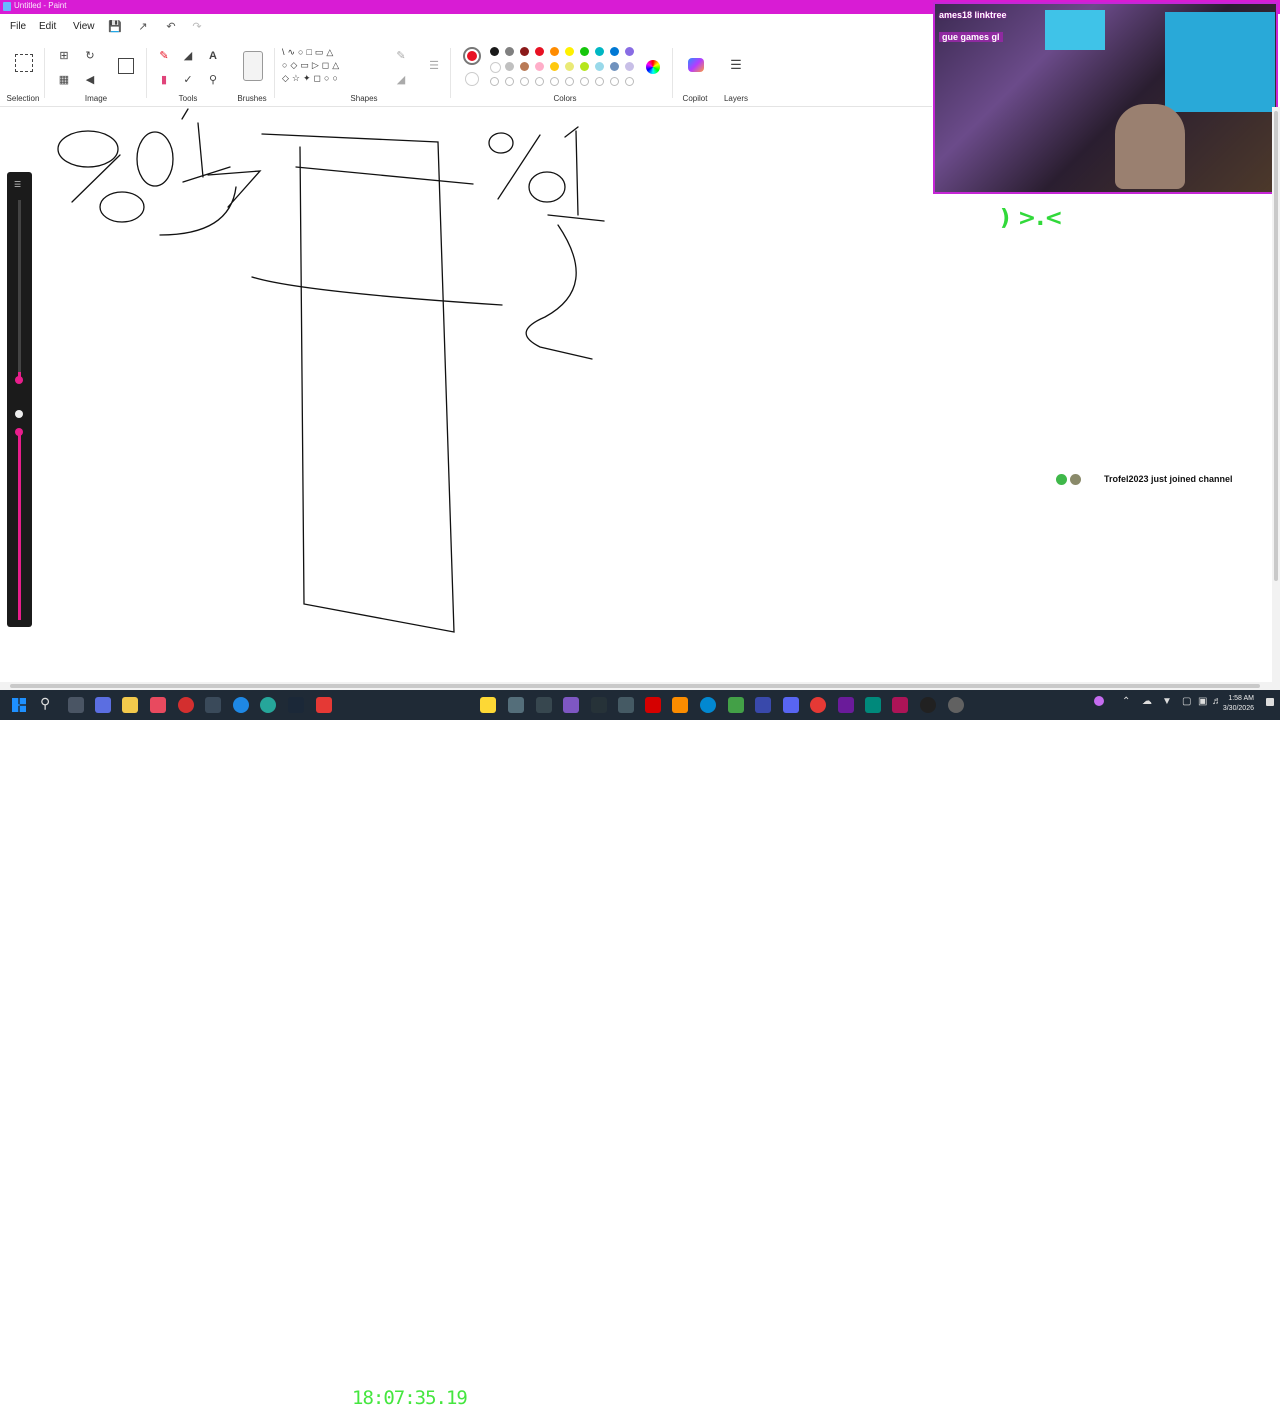  I want to click on paint-taskbar-icon, so click(900, 705).